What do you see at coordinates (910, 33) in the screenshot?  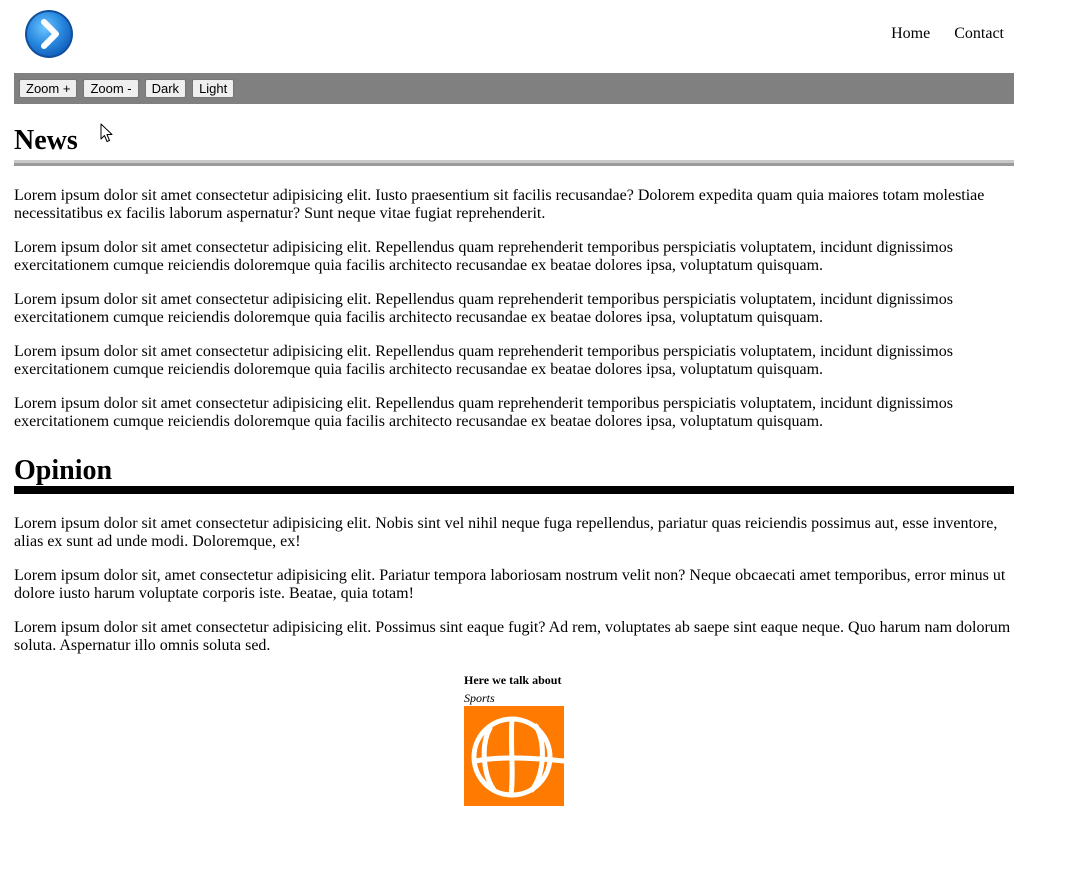 I see `nav-link-home: Home` at bounding box center [910, 33].